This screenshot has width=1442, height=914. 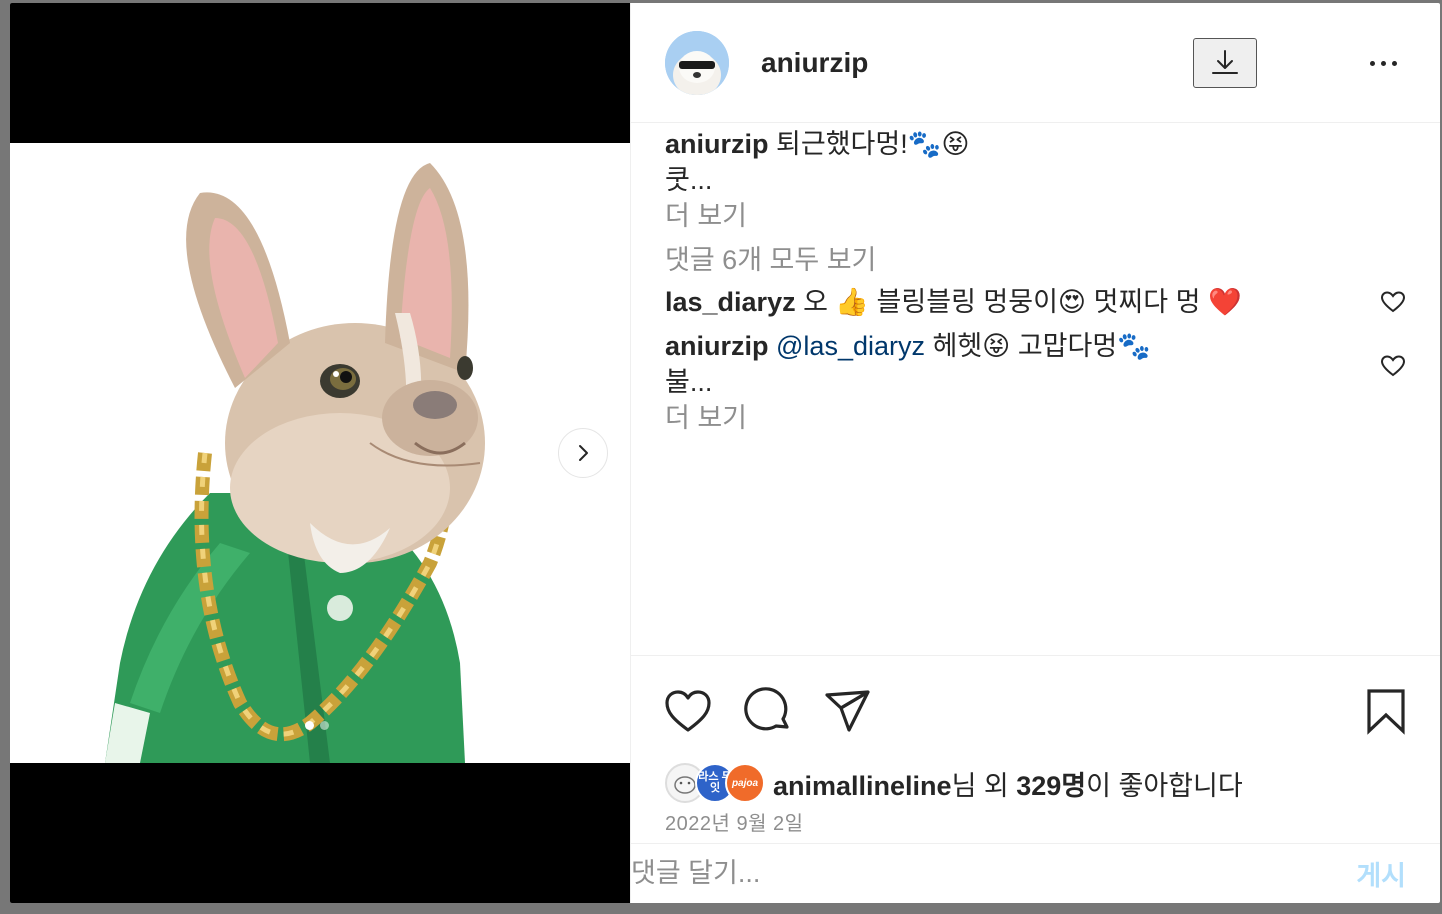 I want to click on comment-icon, so click(x=768, y=711).